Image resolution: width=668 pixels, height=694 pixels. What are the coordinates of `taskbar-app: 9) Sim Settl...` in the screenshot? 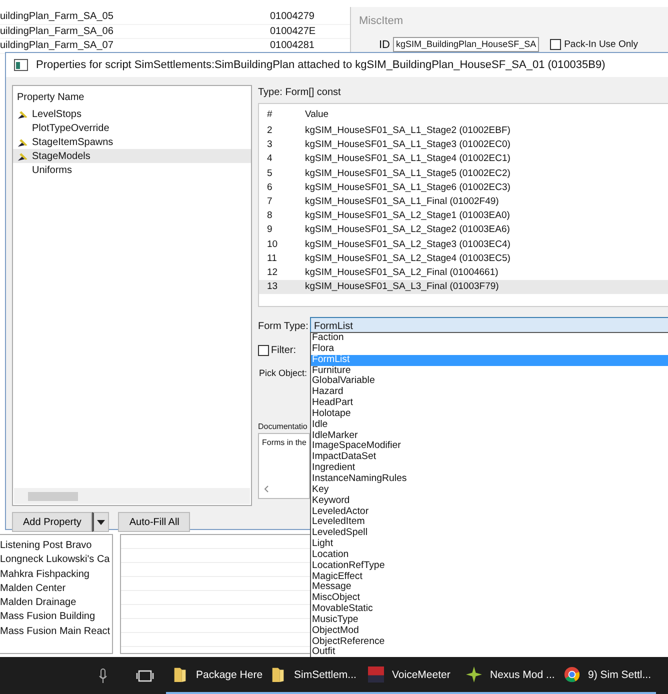 It's located at (607, 675).